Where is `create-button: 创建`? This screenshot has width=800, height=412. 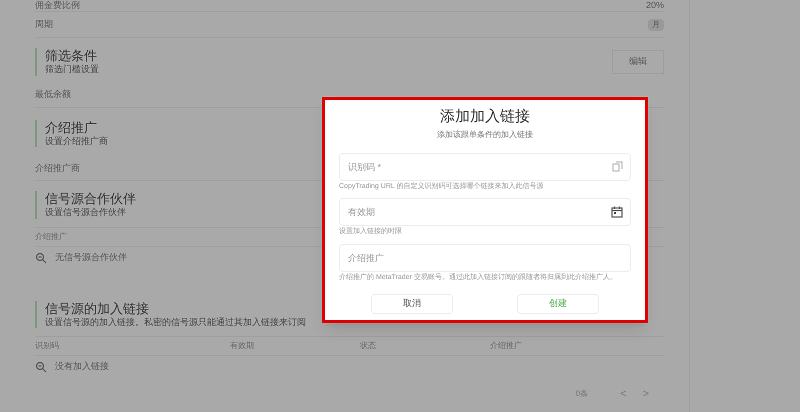
create-button: 创建 is located at coordinates (558, 304).